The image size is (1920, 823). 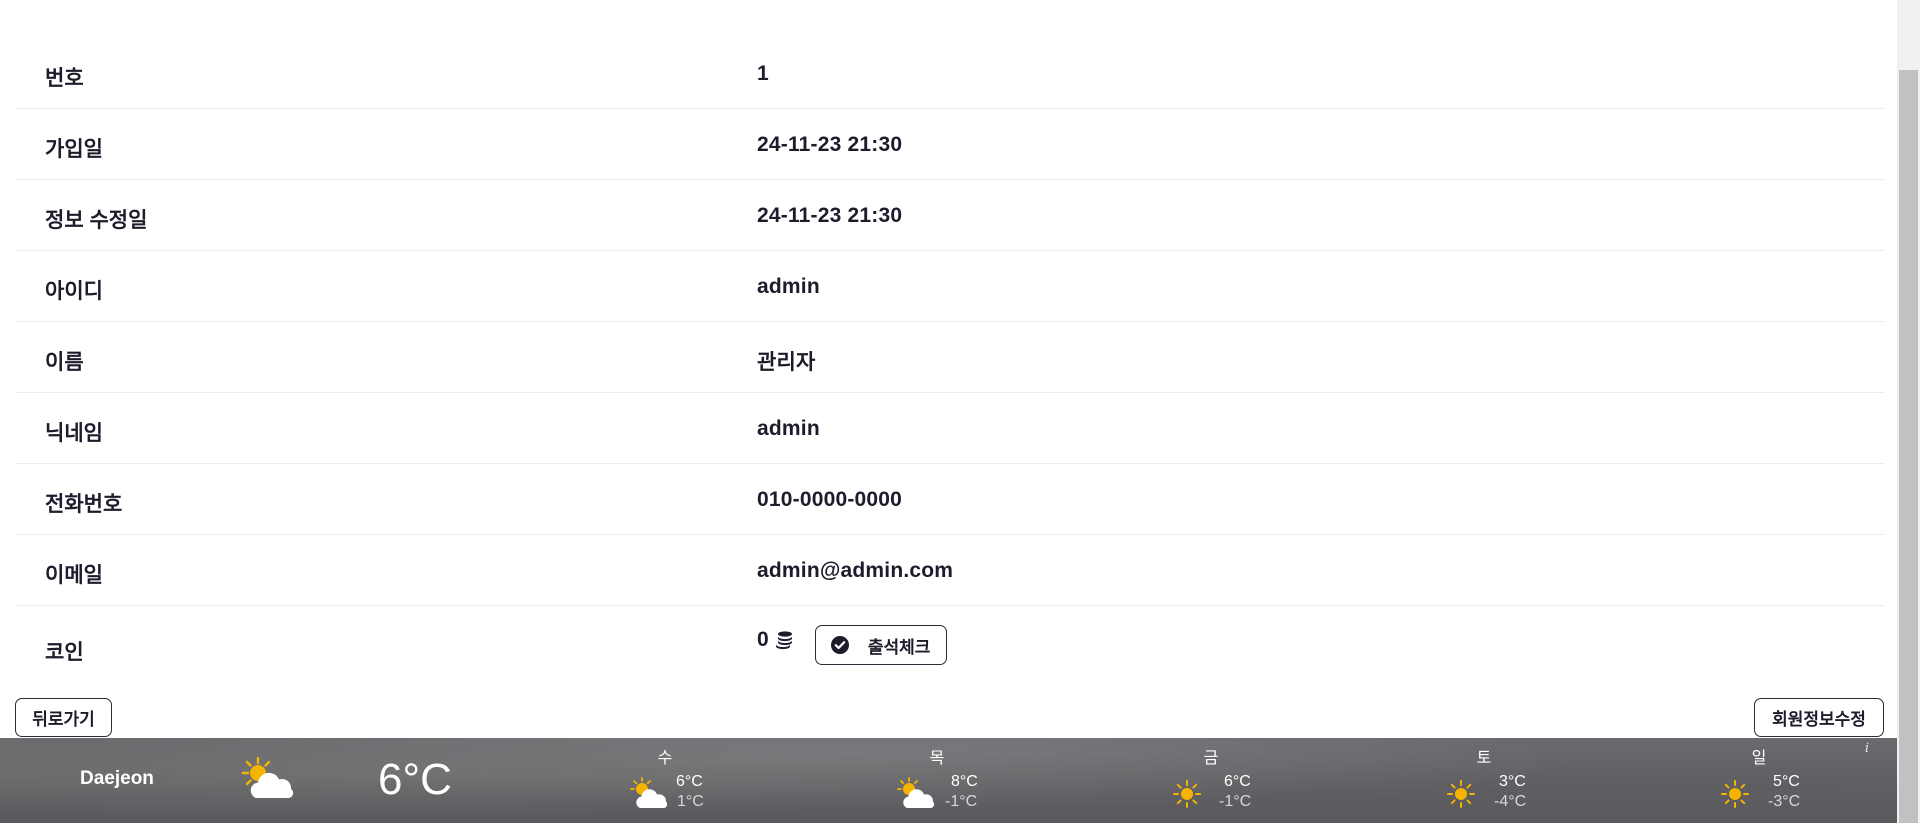 What do you see at coordinates (117, 778) in the screenshot?
I see `weather-city: Daejeon` at bounding box center [117, 778].